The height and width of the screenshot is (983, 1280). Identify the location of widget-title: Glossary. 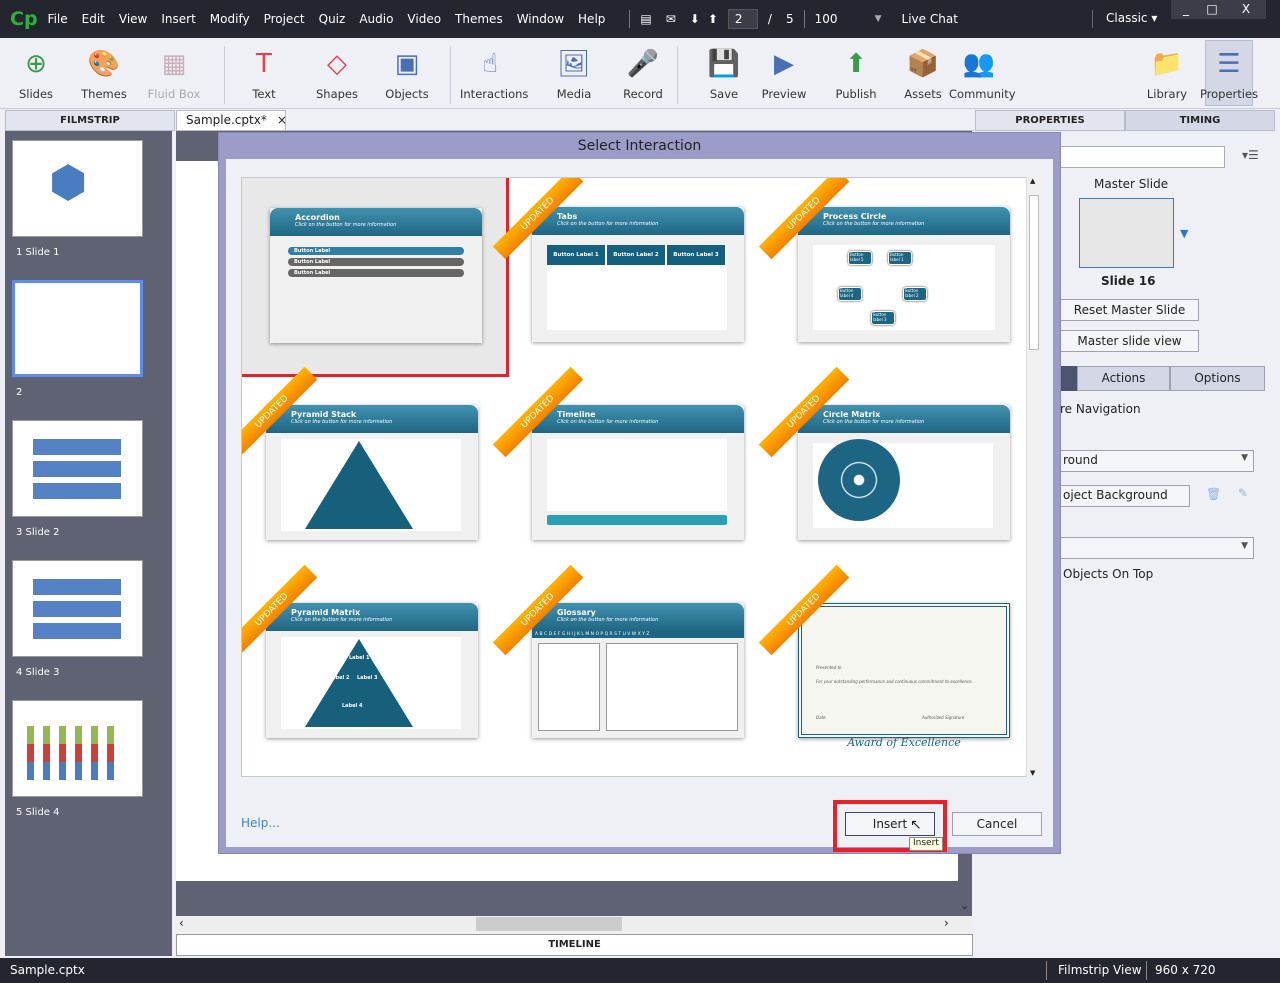
(576, 612).